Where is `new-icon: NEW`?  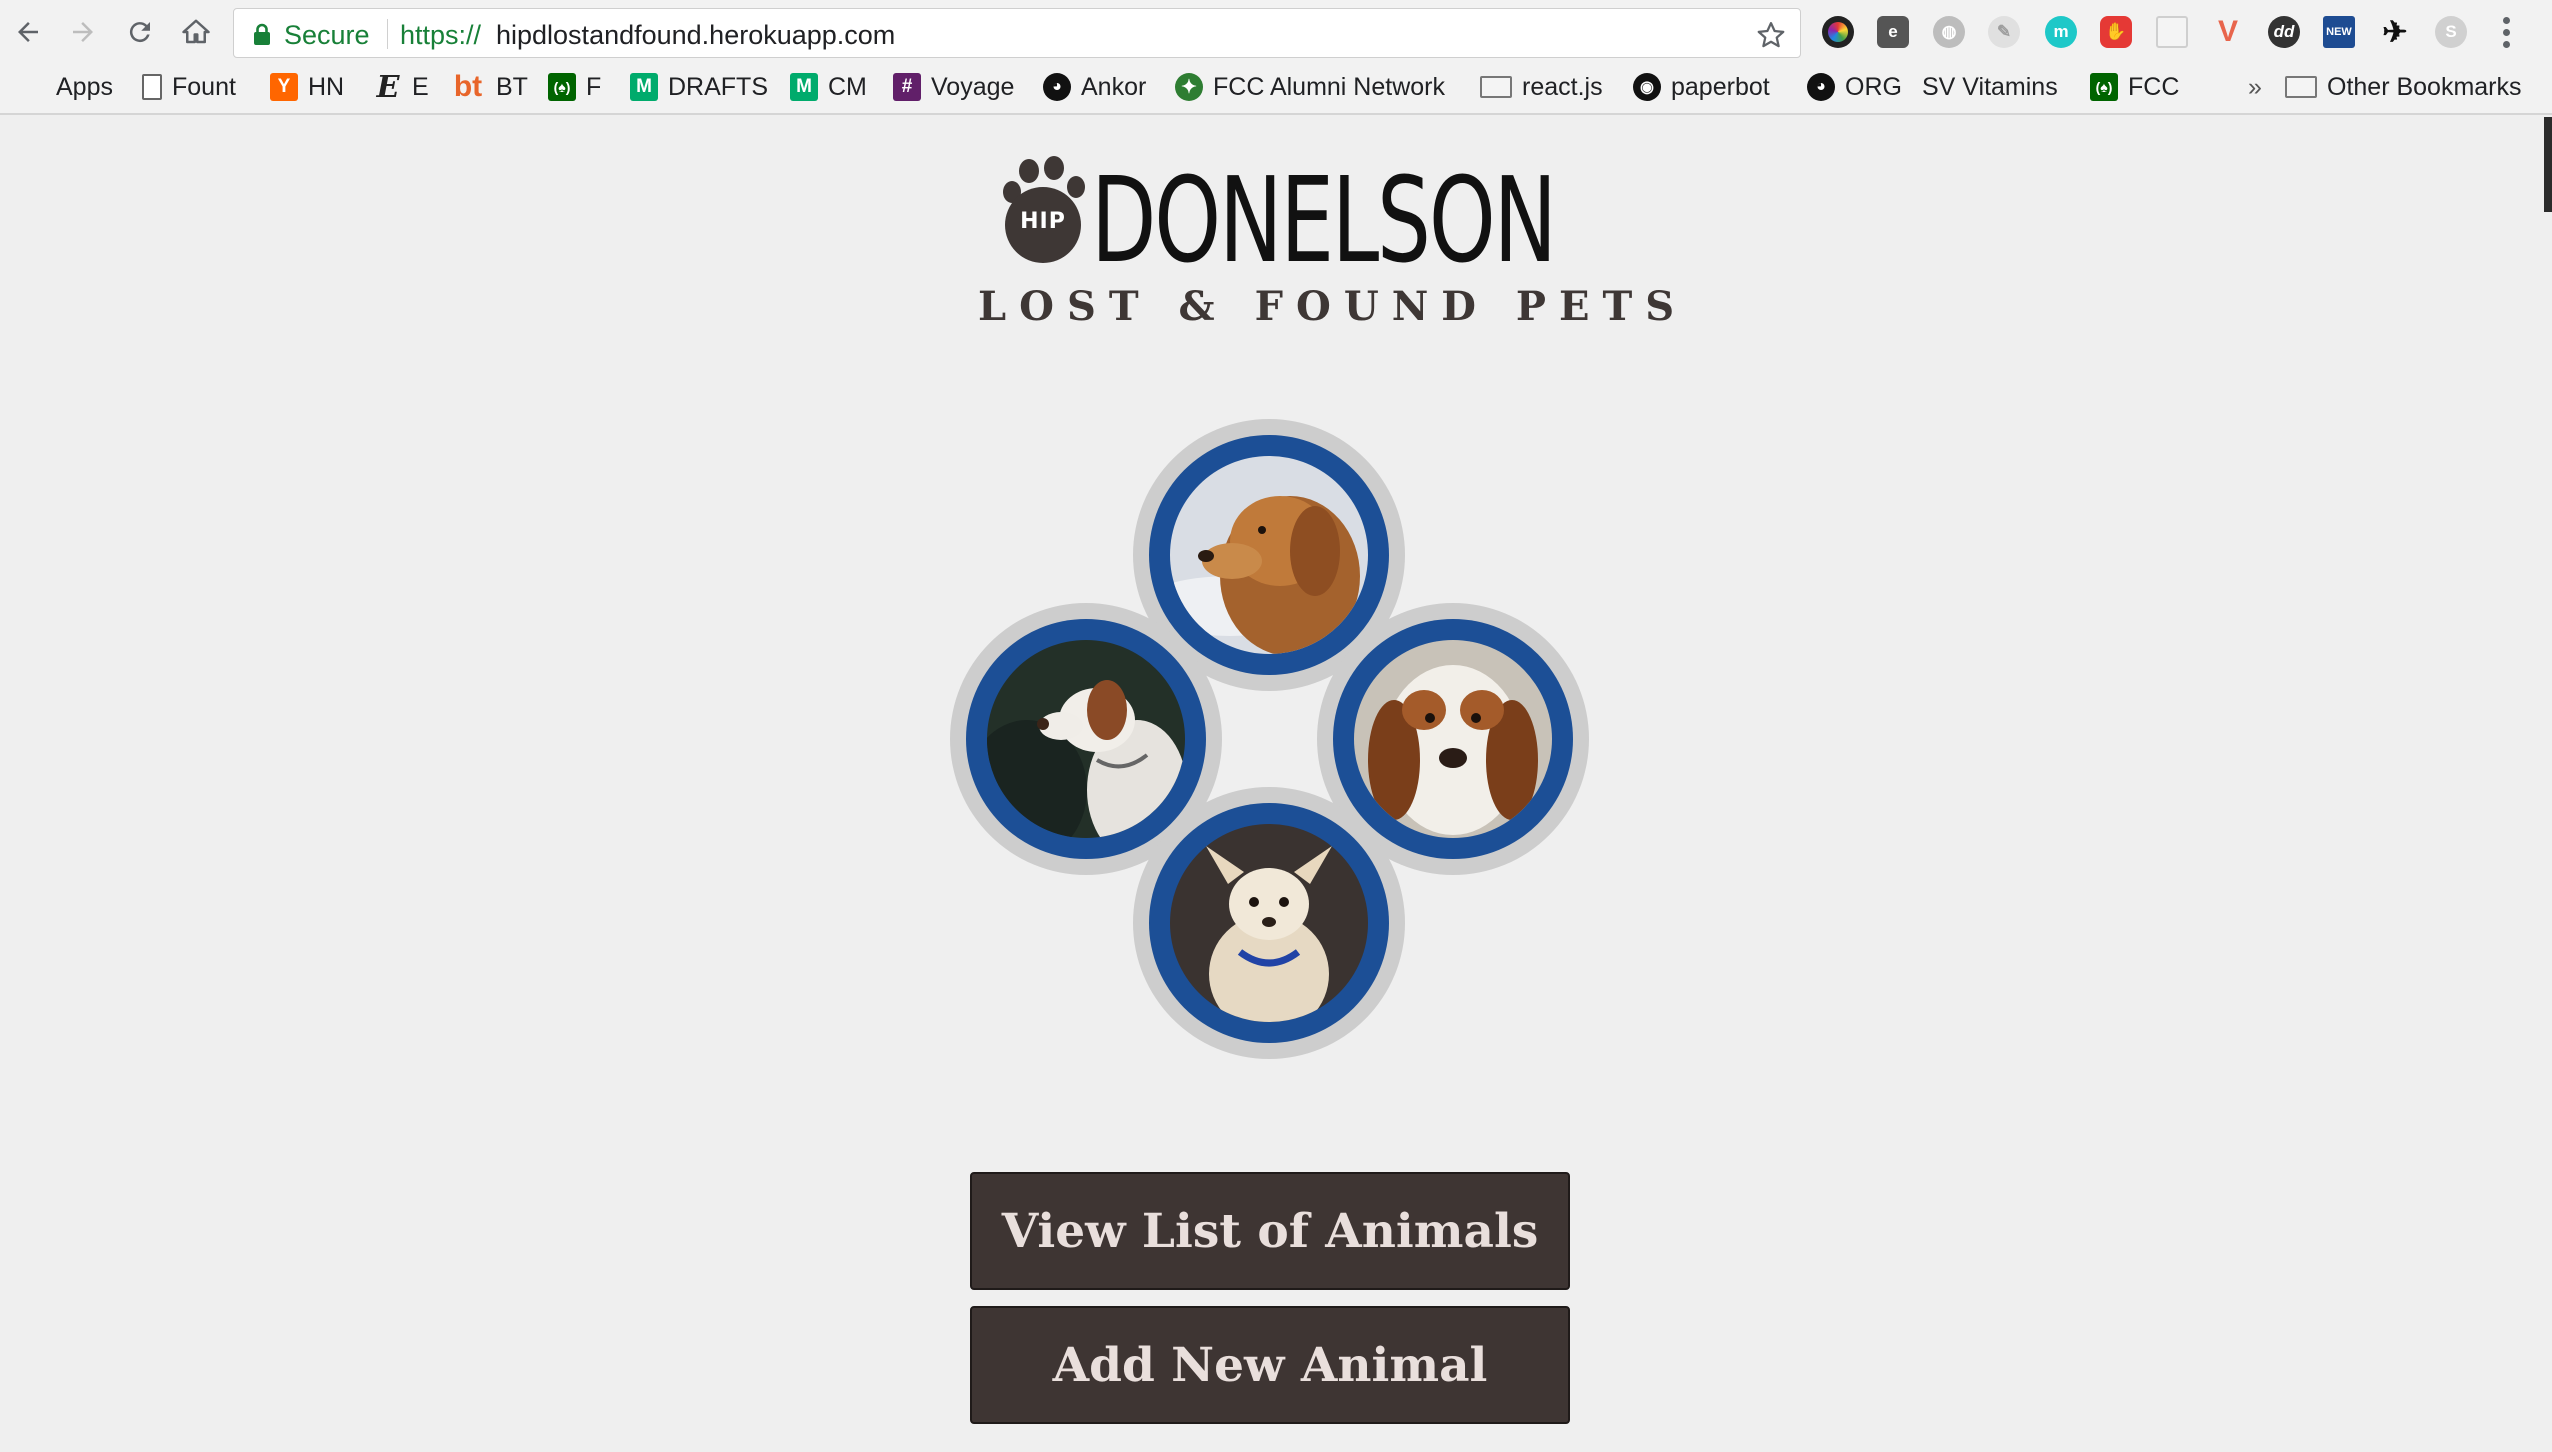
new-icon: NEW is located at coordinates (2339, 32).